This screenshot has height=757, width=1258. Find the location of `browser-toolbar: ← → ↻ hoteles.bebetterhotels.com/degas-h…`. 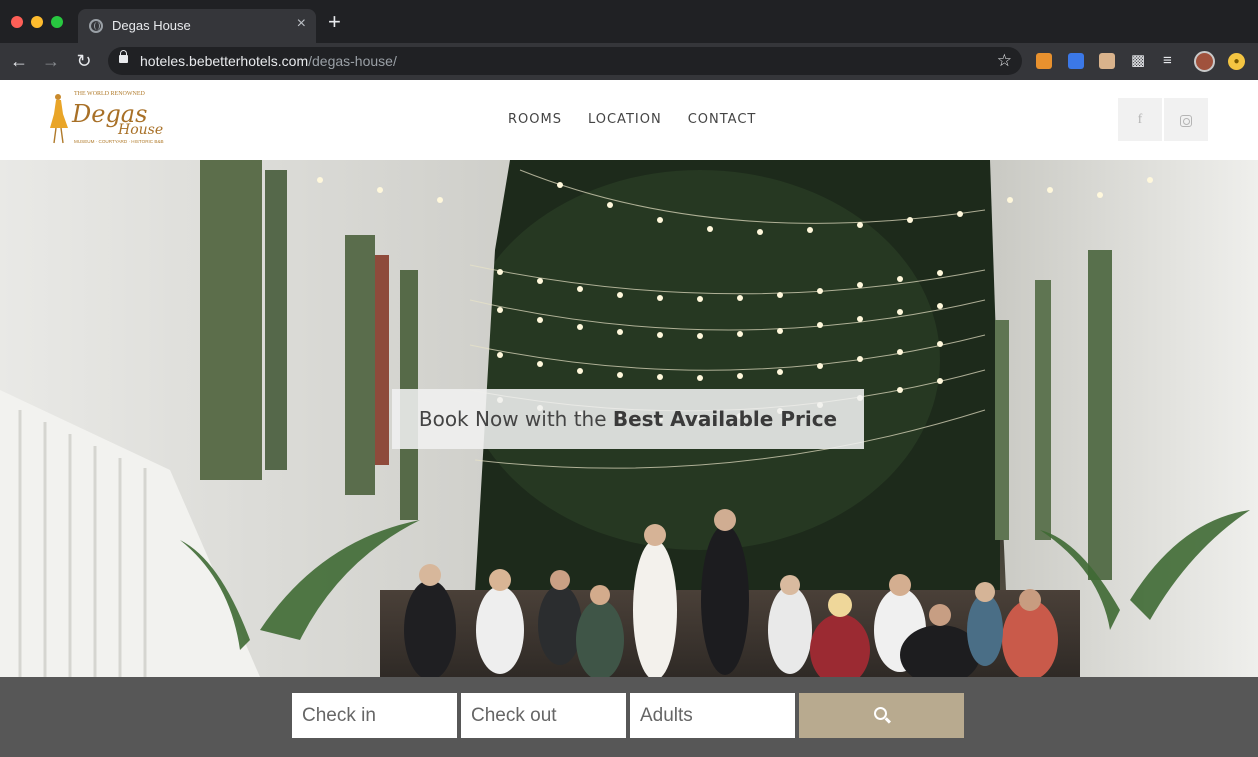

browser-toolbar: ← → ↻ hoteles.bebetterhotels.com/degas-h… is located at coordinates (629, 61).